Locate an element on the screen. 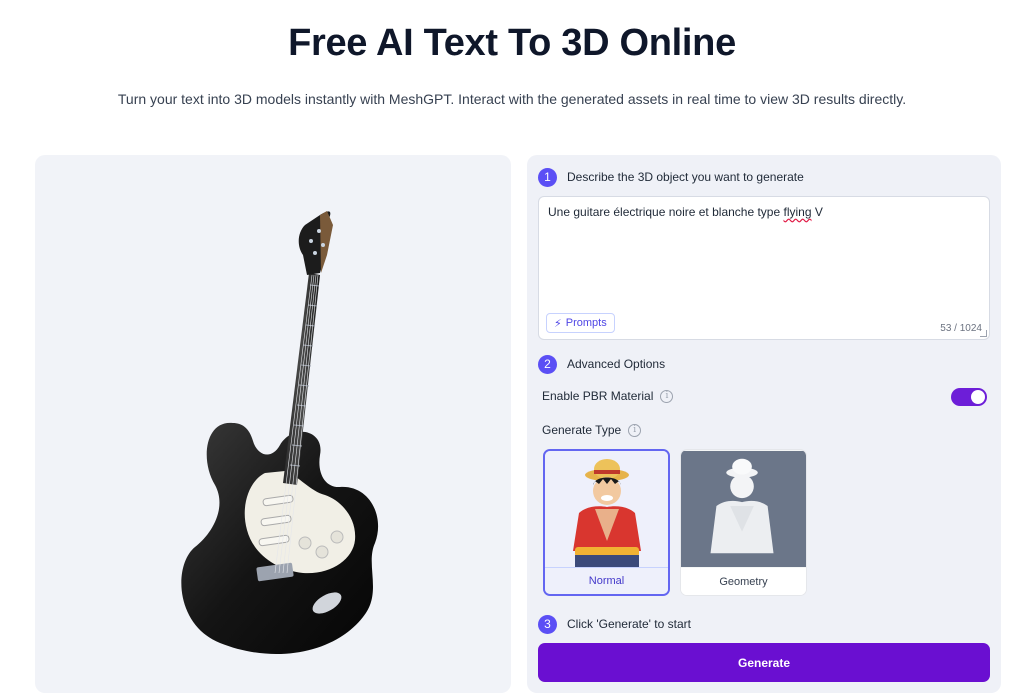 The image size is (1024, 698). geometry-thumbnail-image is located at coordinates (743, 509).